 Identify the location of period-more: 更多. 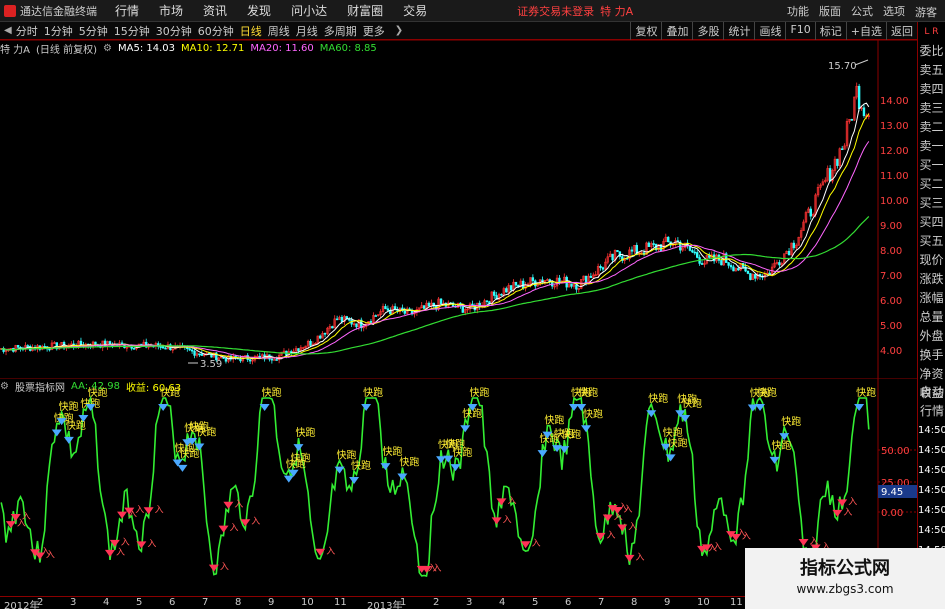
(374, 31).